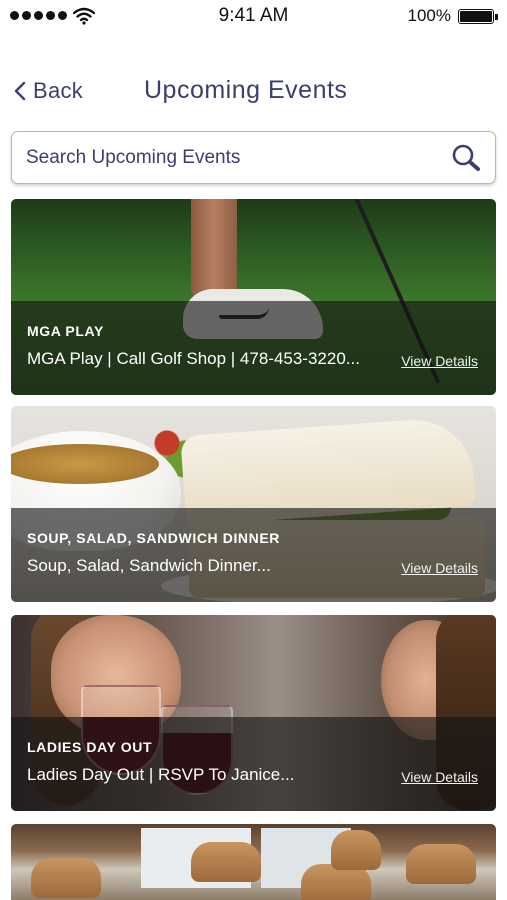 Image resolution: width=507 pixels, height=900 pixels. What do you see at coordinates (466, 158) in the screenshot?
I see `search-icon` at bounding box center [466, 158].